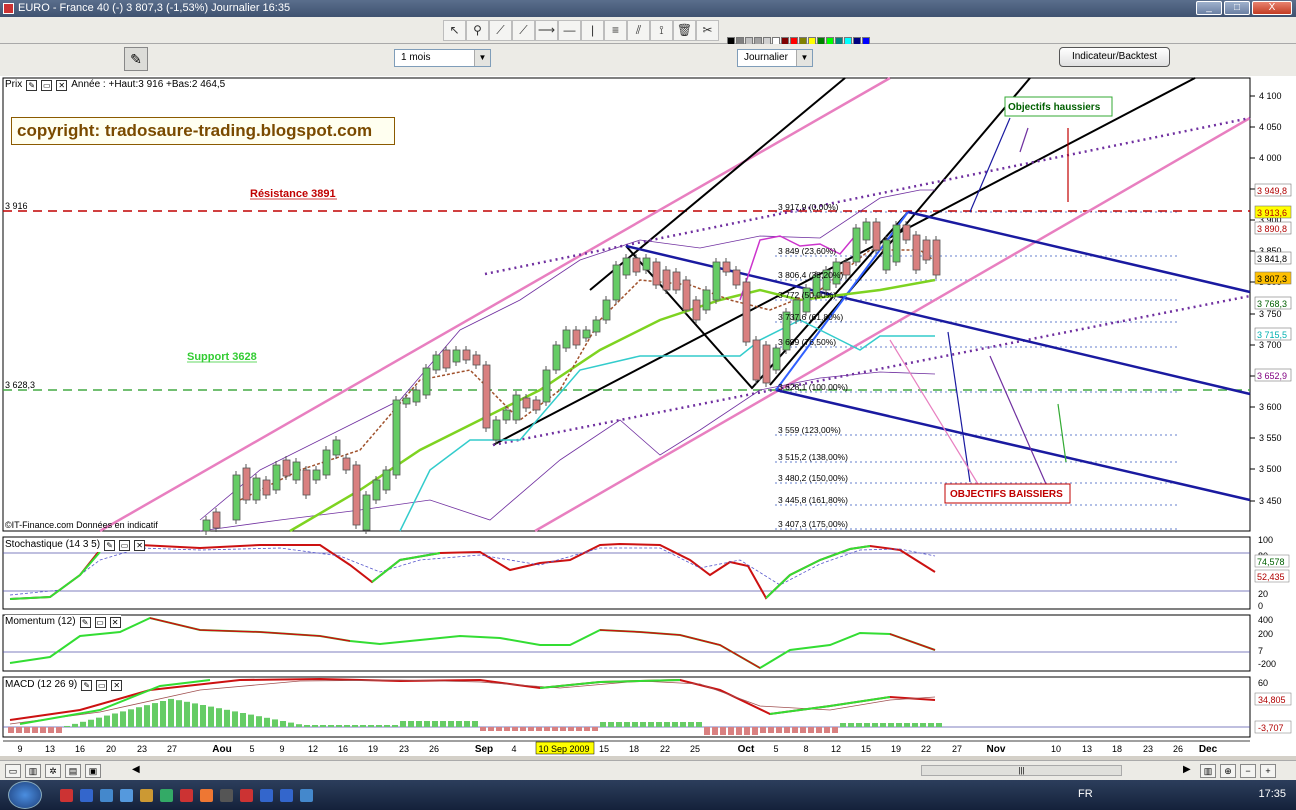 The image size is (1296, 810). What do you see at coordinates (1187, 769) in the screenshot?
I see `scroll-right-icon: ▶` at bounding box center [1187, 769].